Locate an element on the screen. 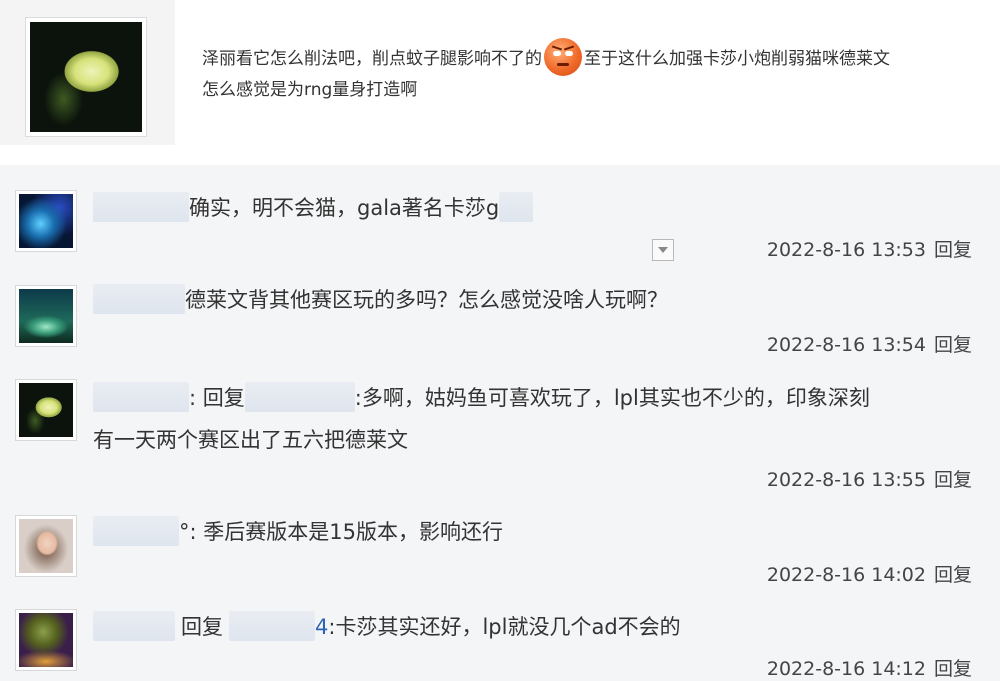 The height and width of the screenshot is (681, 1000). post-text-part2: 至于这什么加强卡莎小炮削弱猫咪德莱文 is located at coordinates (737, 59).